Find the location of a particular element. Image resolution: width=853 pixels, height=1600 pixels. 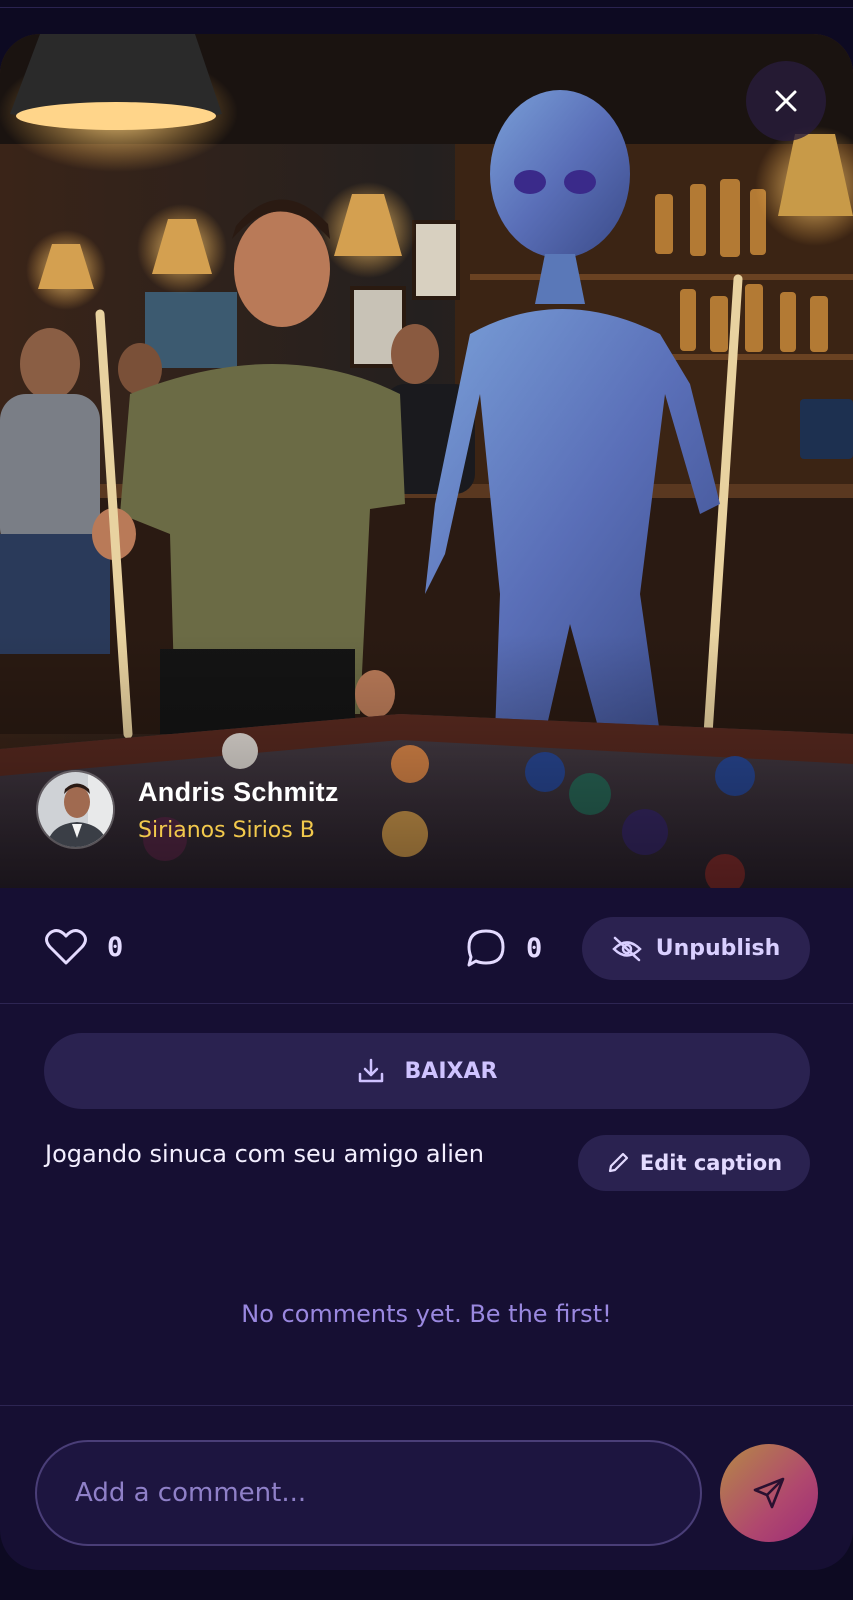

edit-caption-label: Edit caption is located at coordinates (711, 1163).